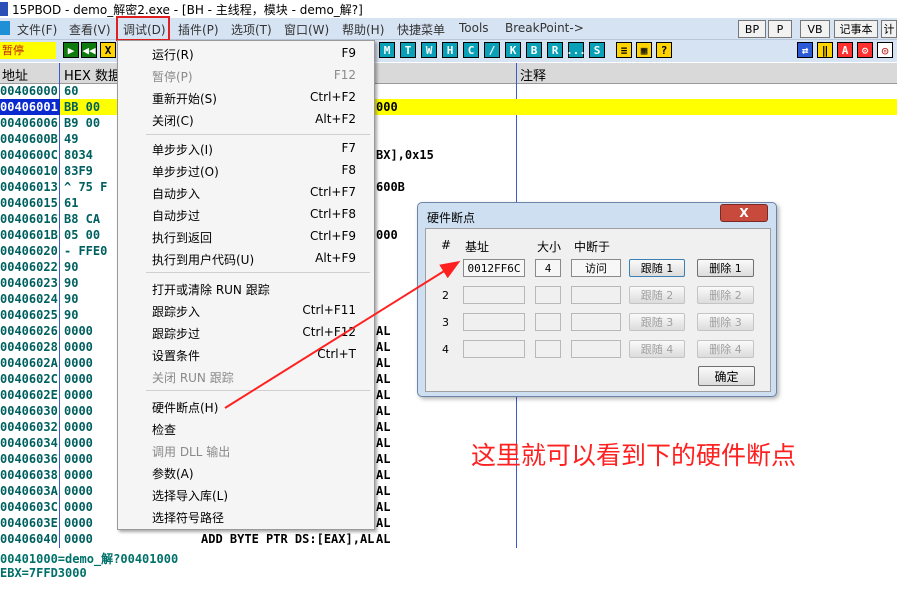 The image size is (897, 608). I want to click on menu-file: 文件(F), so click(37, 29).